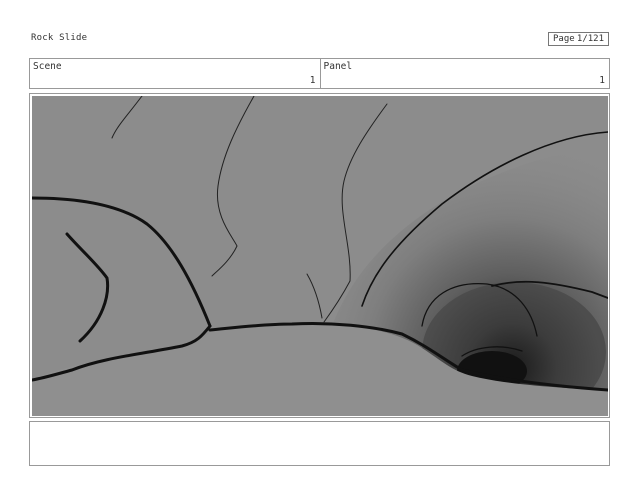 The width and height of the screenshot is (640, 495). I want to click on scene-cell: Scene 1, so click(175, 73).